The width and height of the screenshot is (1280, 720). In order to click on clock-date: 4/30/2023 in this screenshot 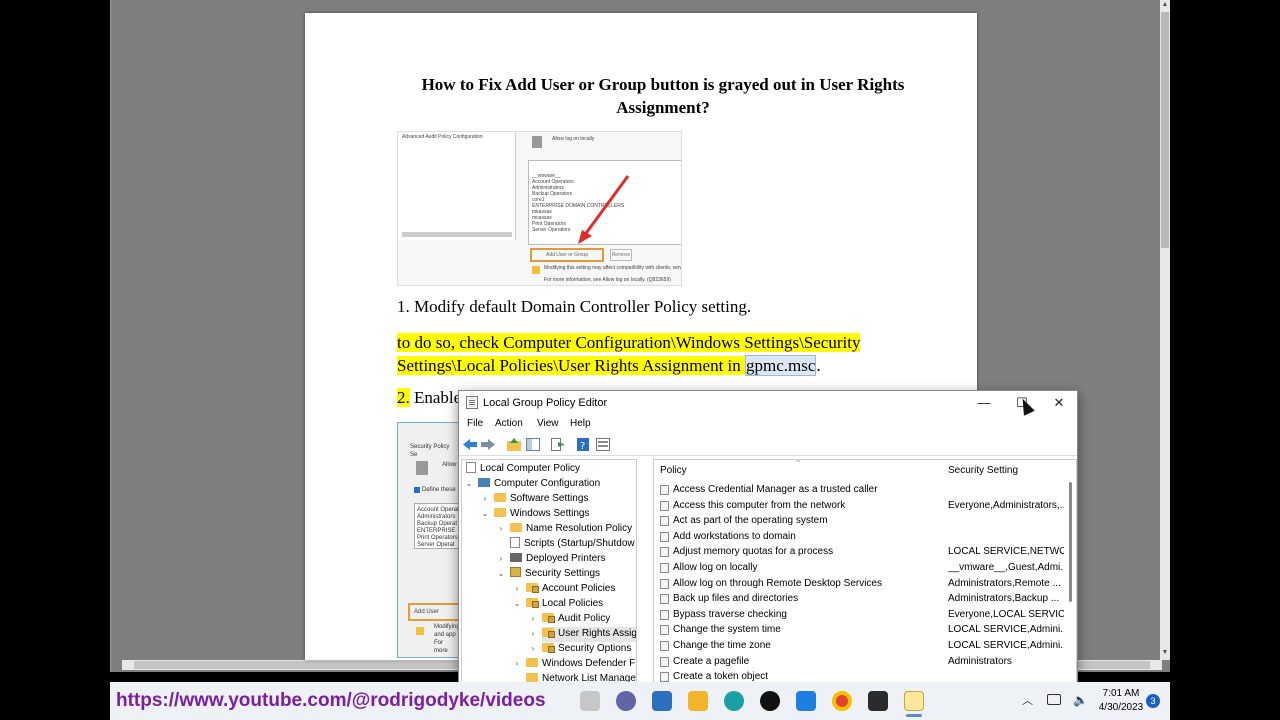, I will do `click(1121, 707)`.